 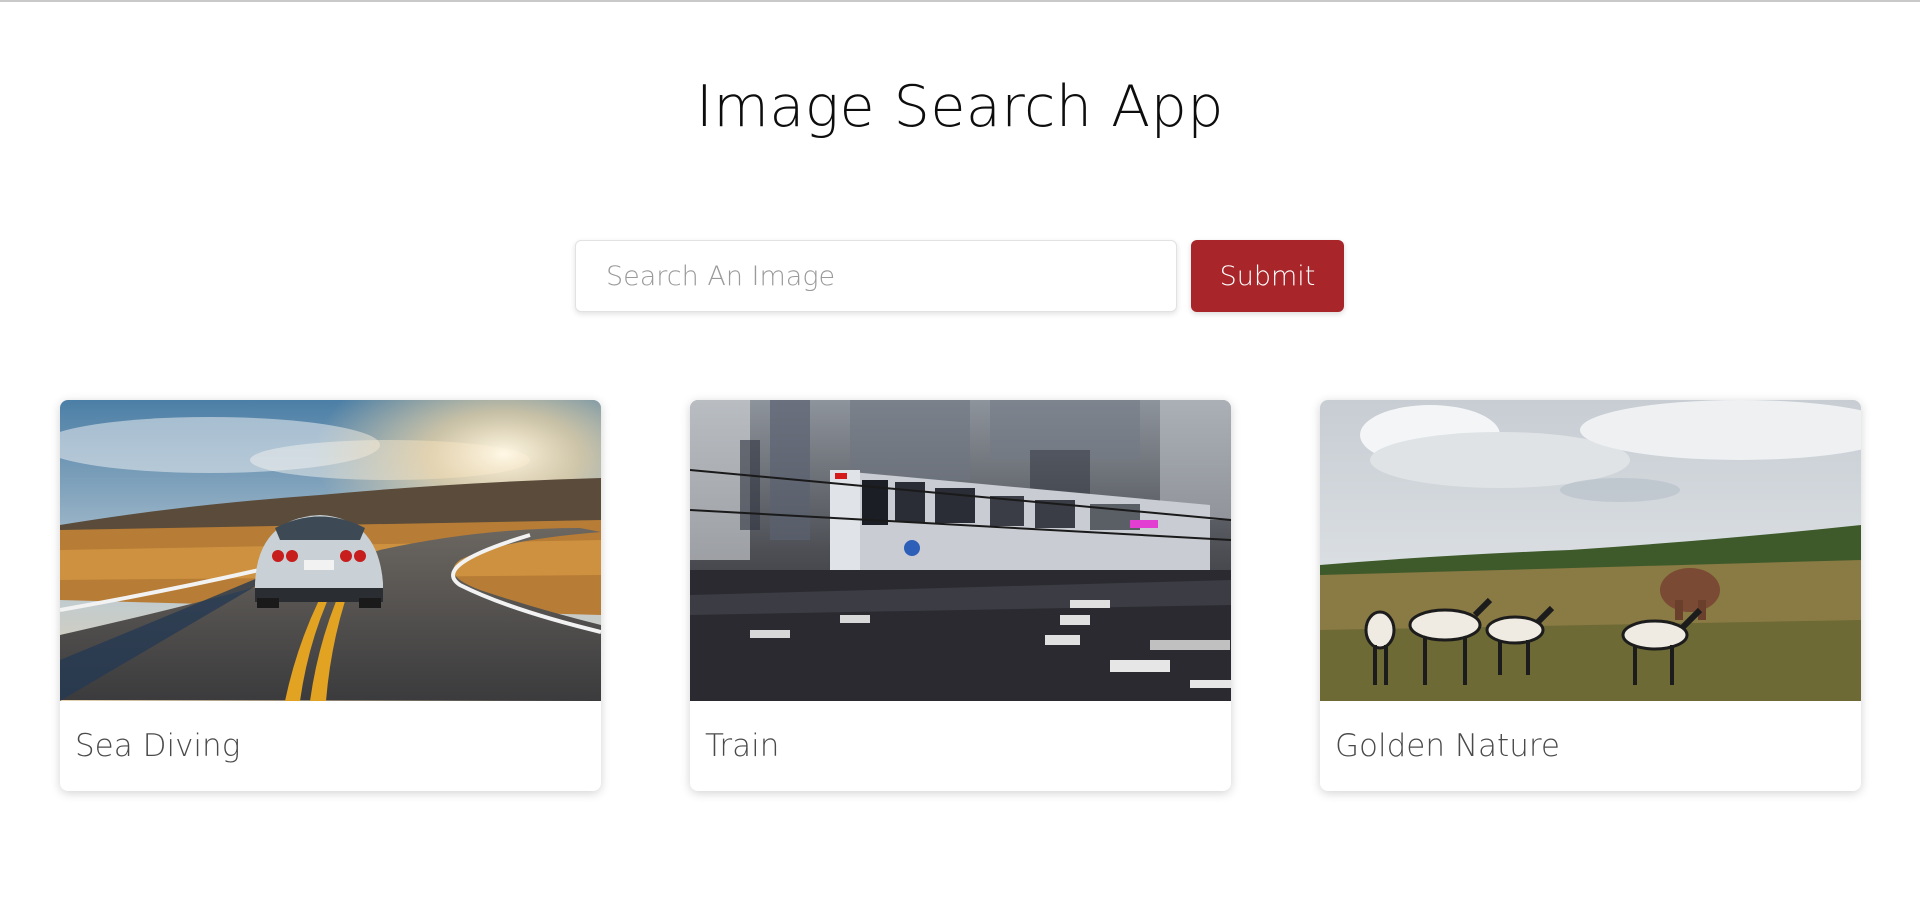 I want to click on card-title: Sea Diving, so click(x=158, y=746).